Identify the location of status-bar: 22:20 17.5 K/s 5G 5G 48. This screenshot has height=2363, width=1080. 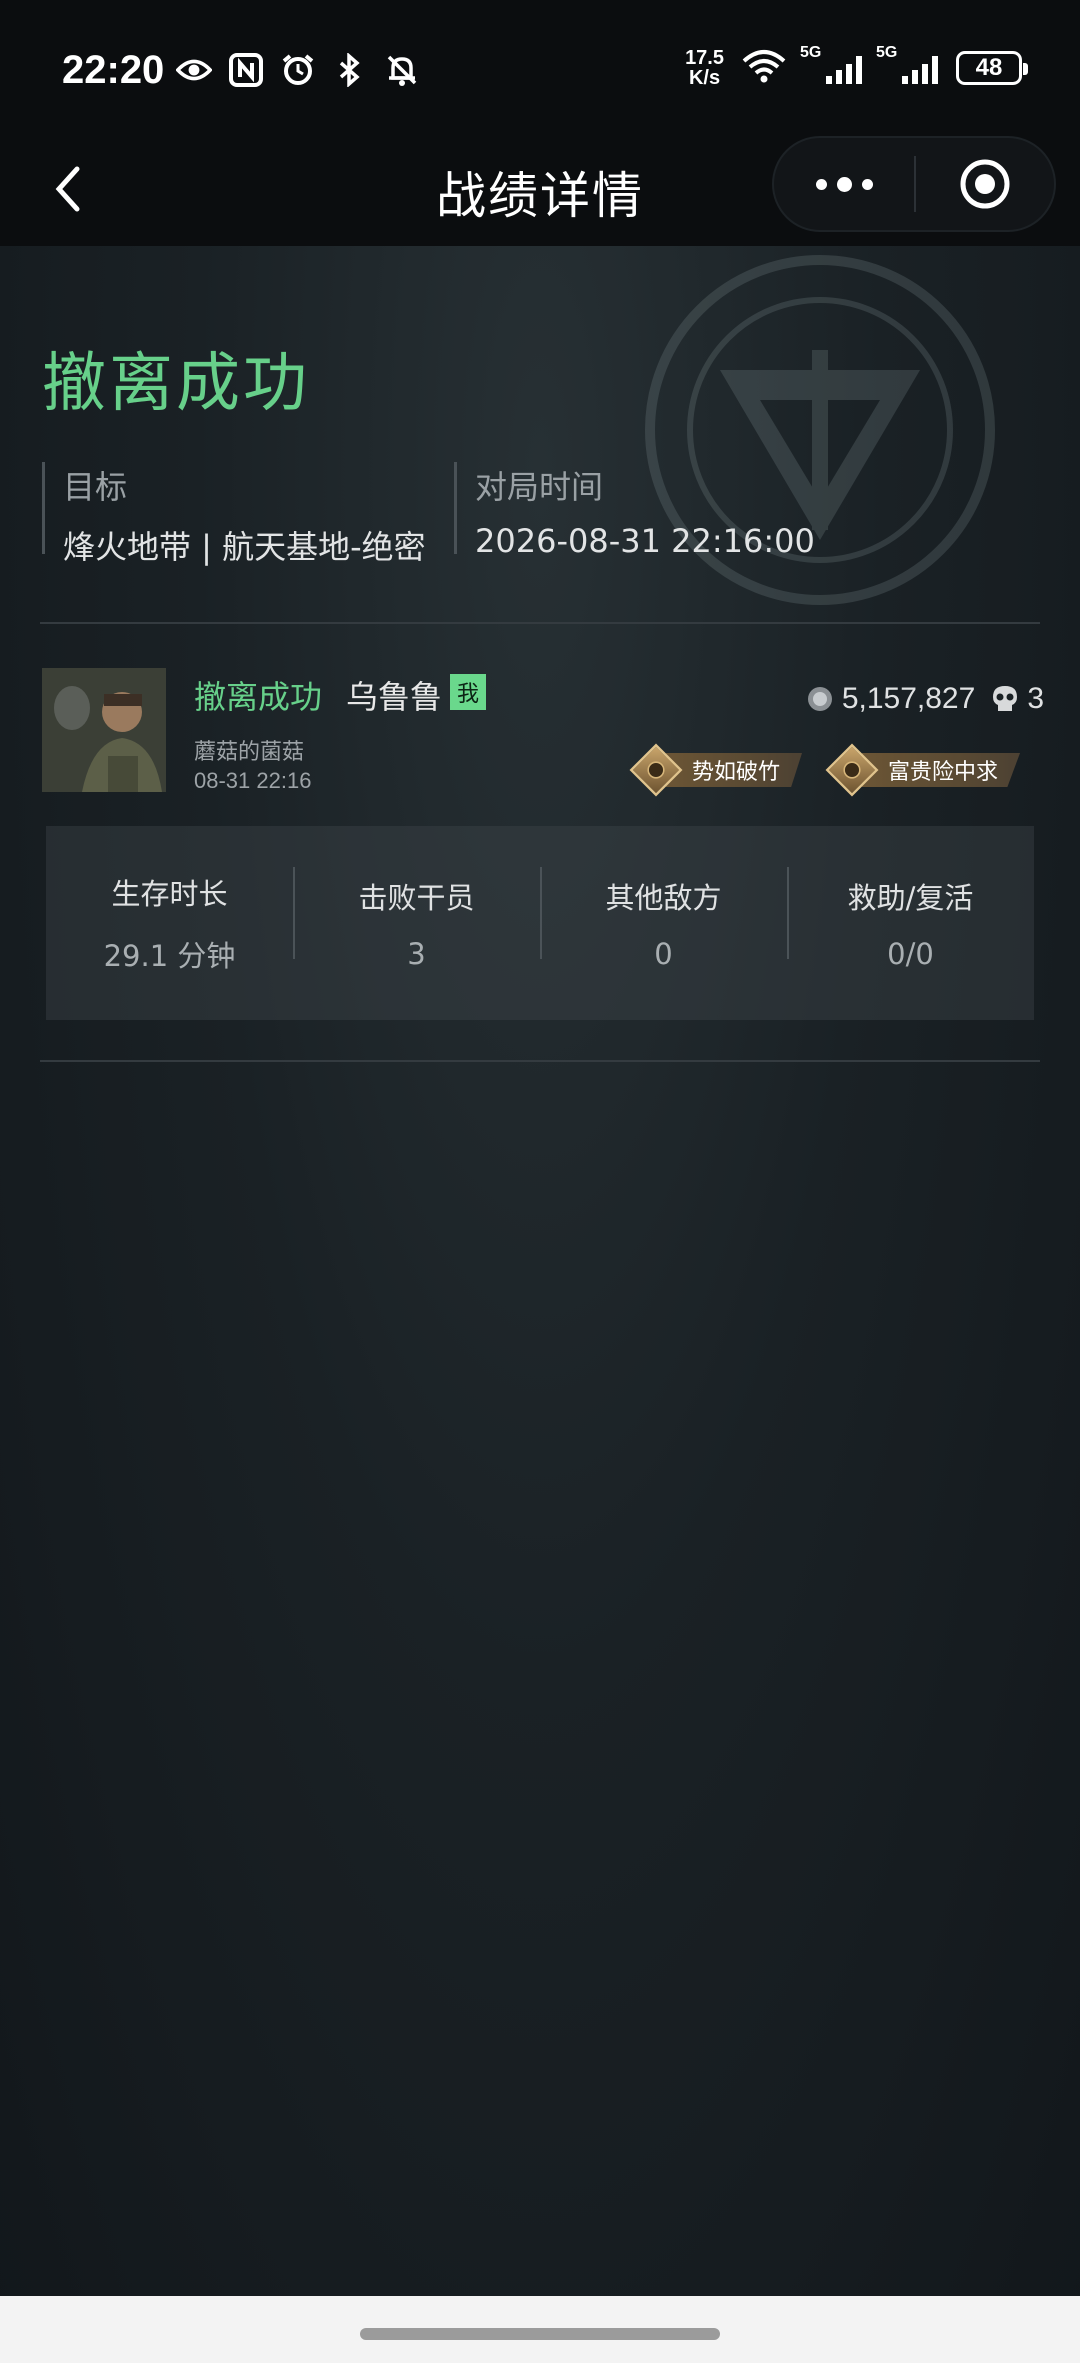
(540, 66).